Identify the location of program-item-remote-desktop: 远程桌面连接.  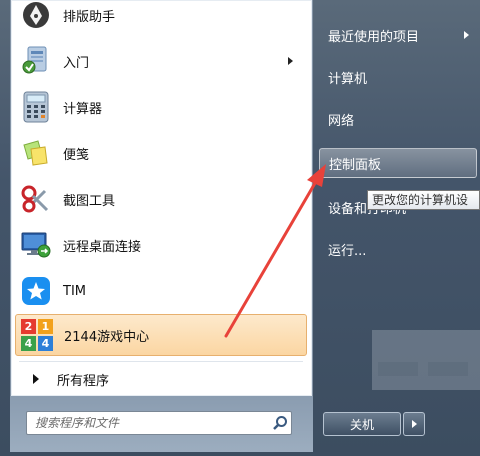
(161, 245).